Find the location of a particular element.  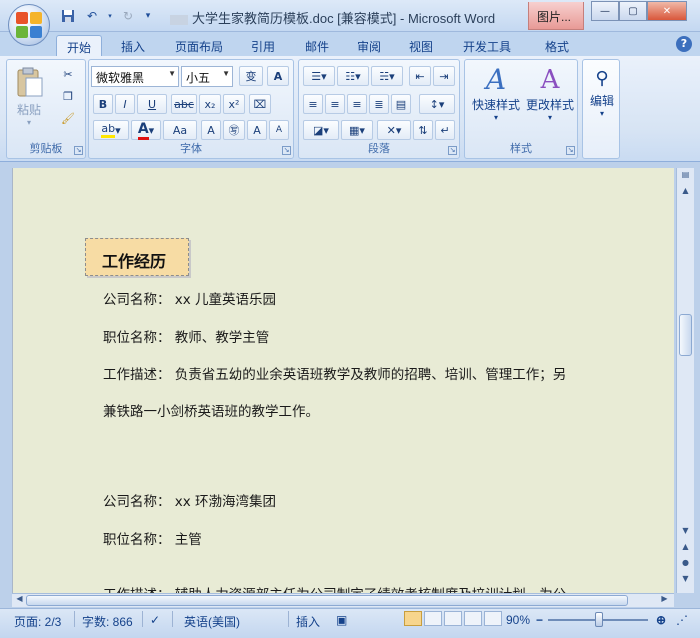

font-color-icon: A is located at coordinates (143, 130).